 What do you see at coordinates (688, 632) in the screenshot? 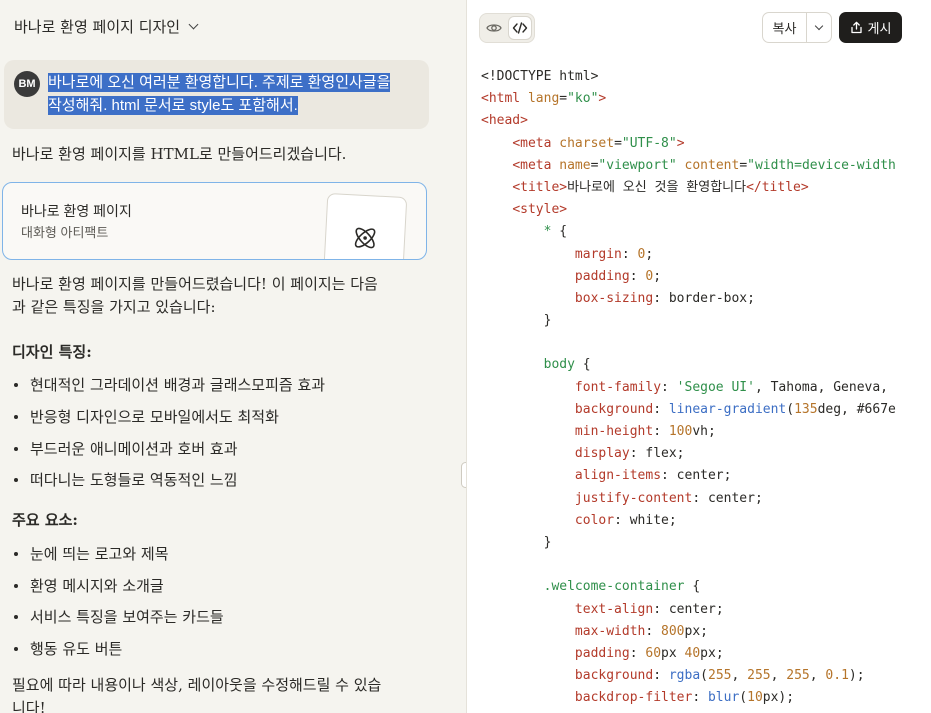
I see `code-line: max-width: 800px;` at bounding box center [688, 632].